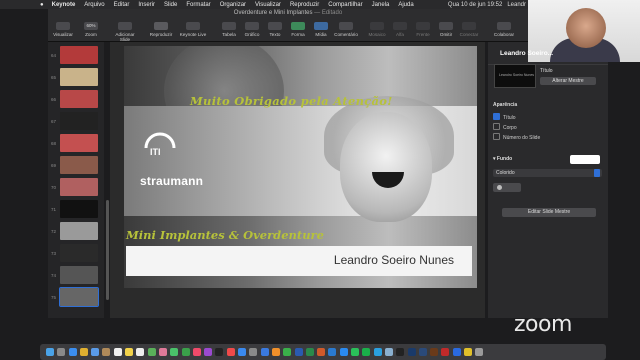 Image resolution: width=640 pixels, height=360 pixels. Describe the element at coordinates (76, 275) in the screenshot. I see `slide-thumbnail-74: 74` at that location.